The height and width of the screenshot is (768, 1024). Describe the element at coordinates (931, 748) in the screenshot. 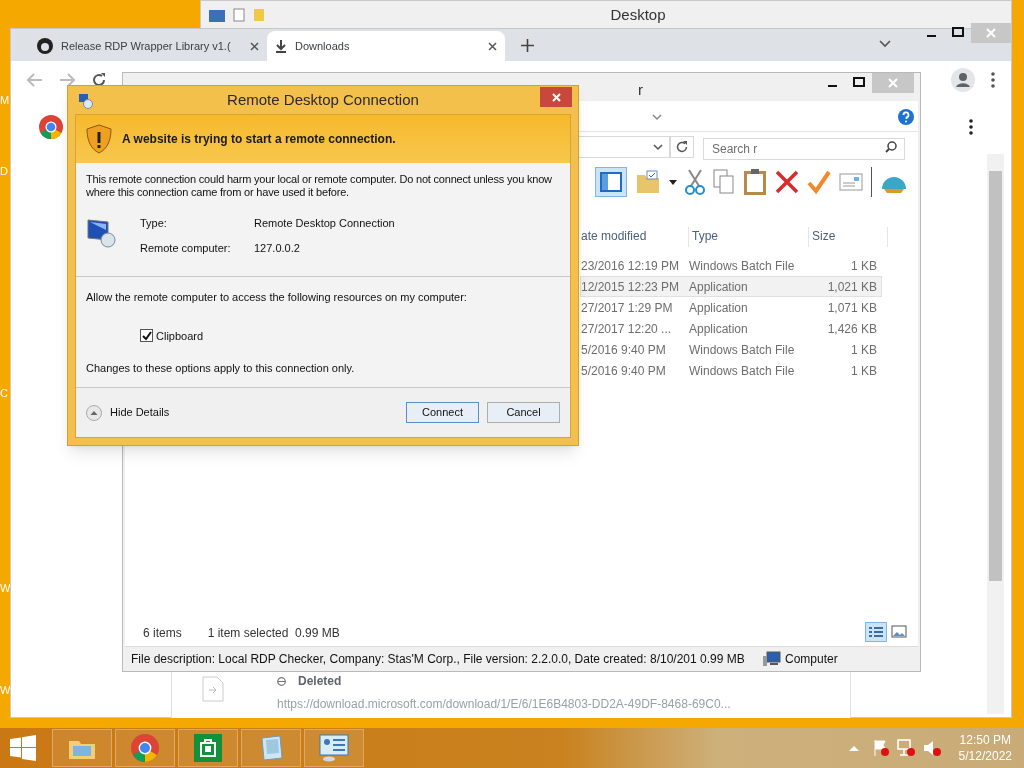

I see `speaker-muted-icon` at that location.